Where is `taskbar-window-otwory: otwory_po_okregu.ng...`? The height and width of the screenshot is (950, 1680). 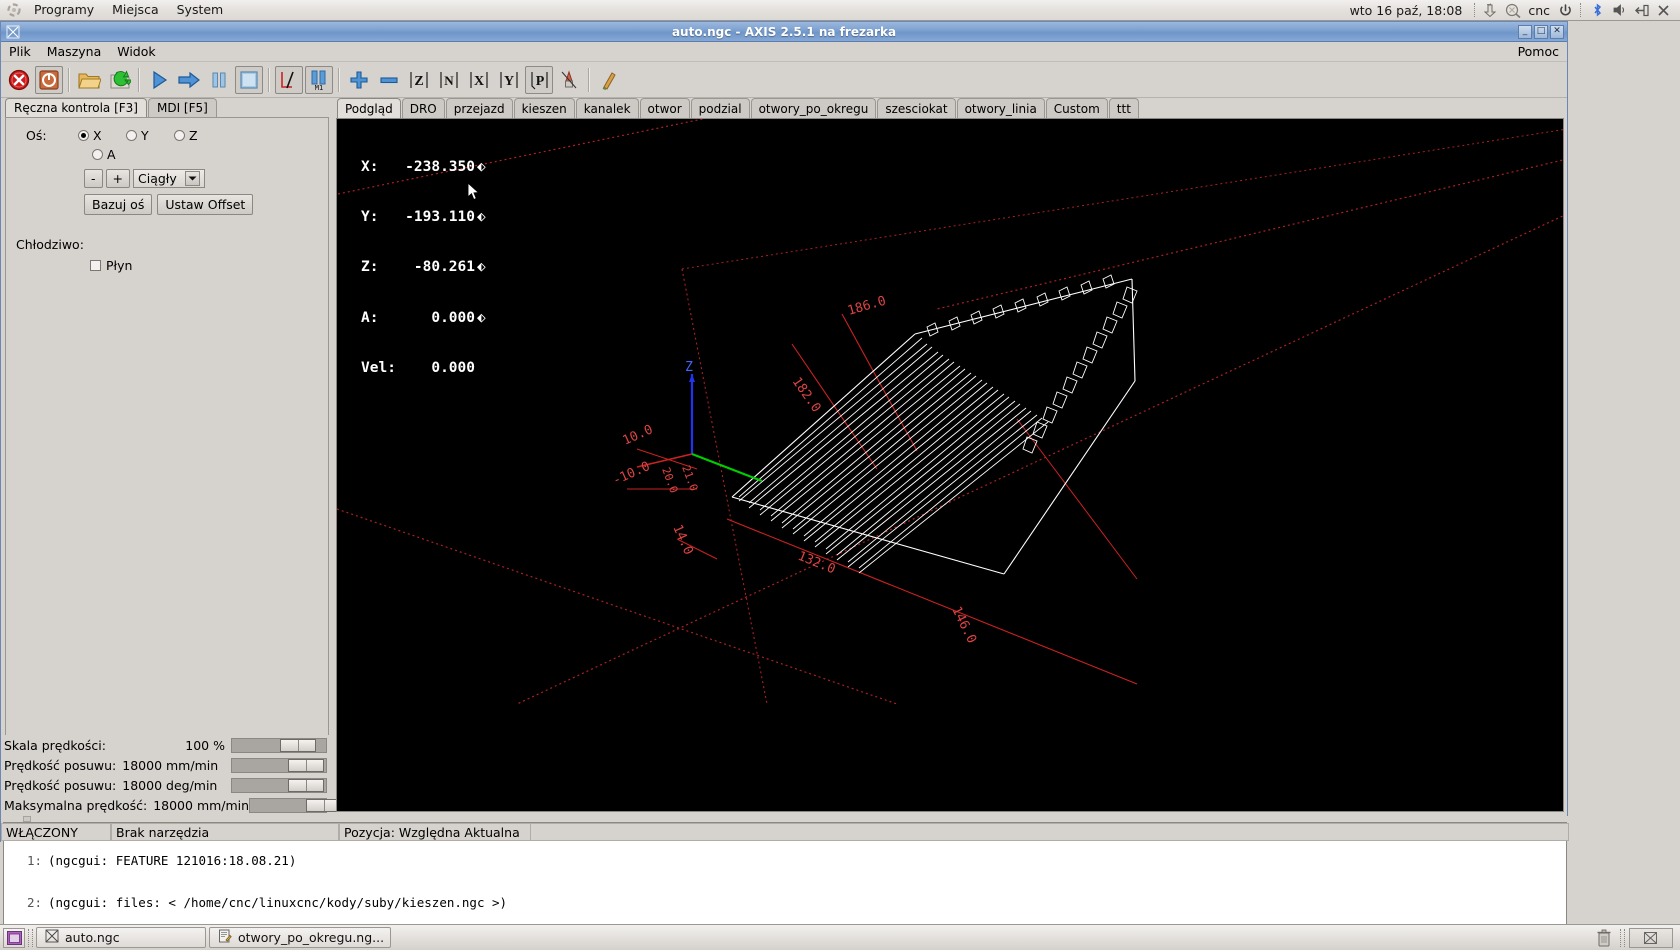
taskbar-window-otwory: otwory_po_okregu.ng... is located at coordinates (300, 937).